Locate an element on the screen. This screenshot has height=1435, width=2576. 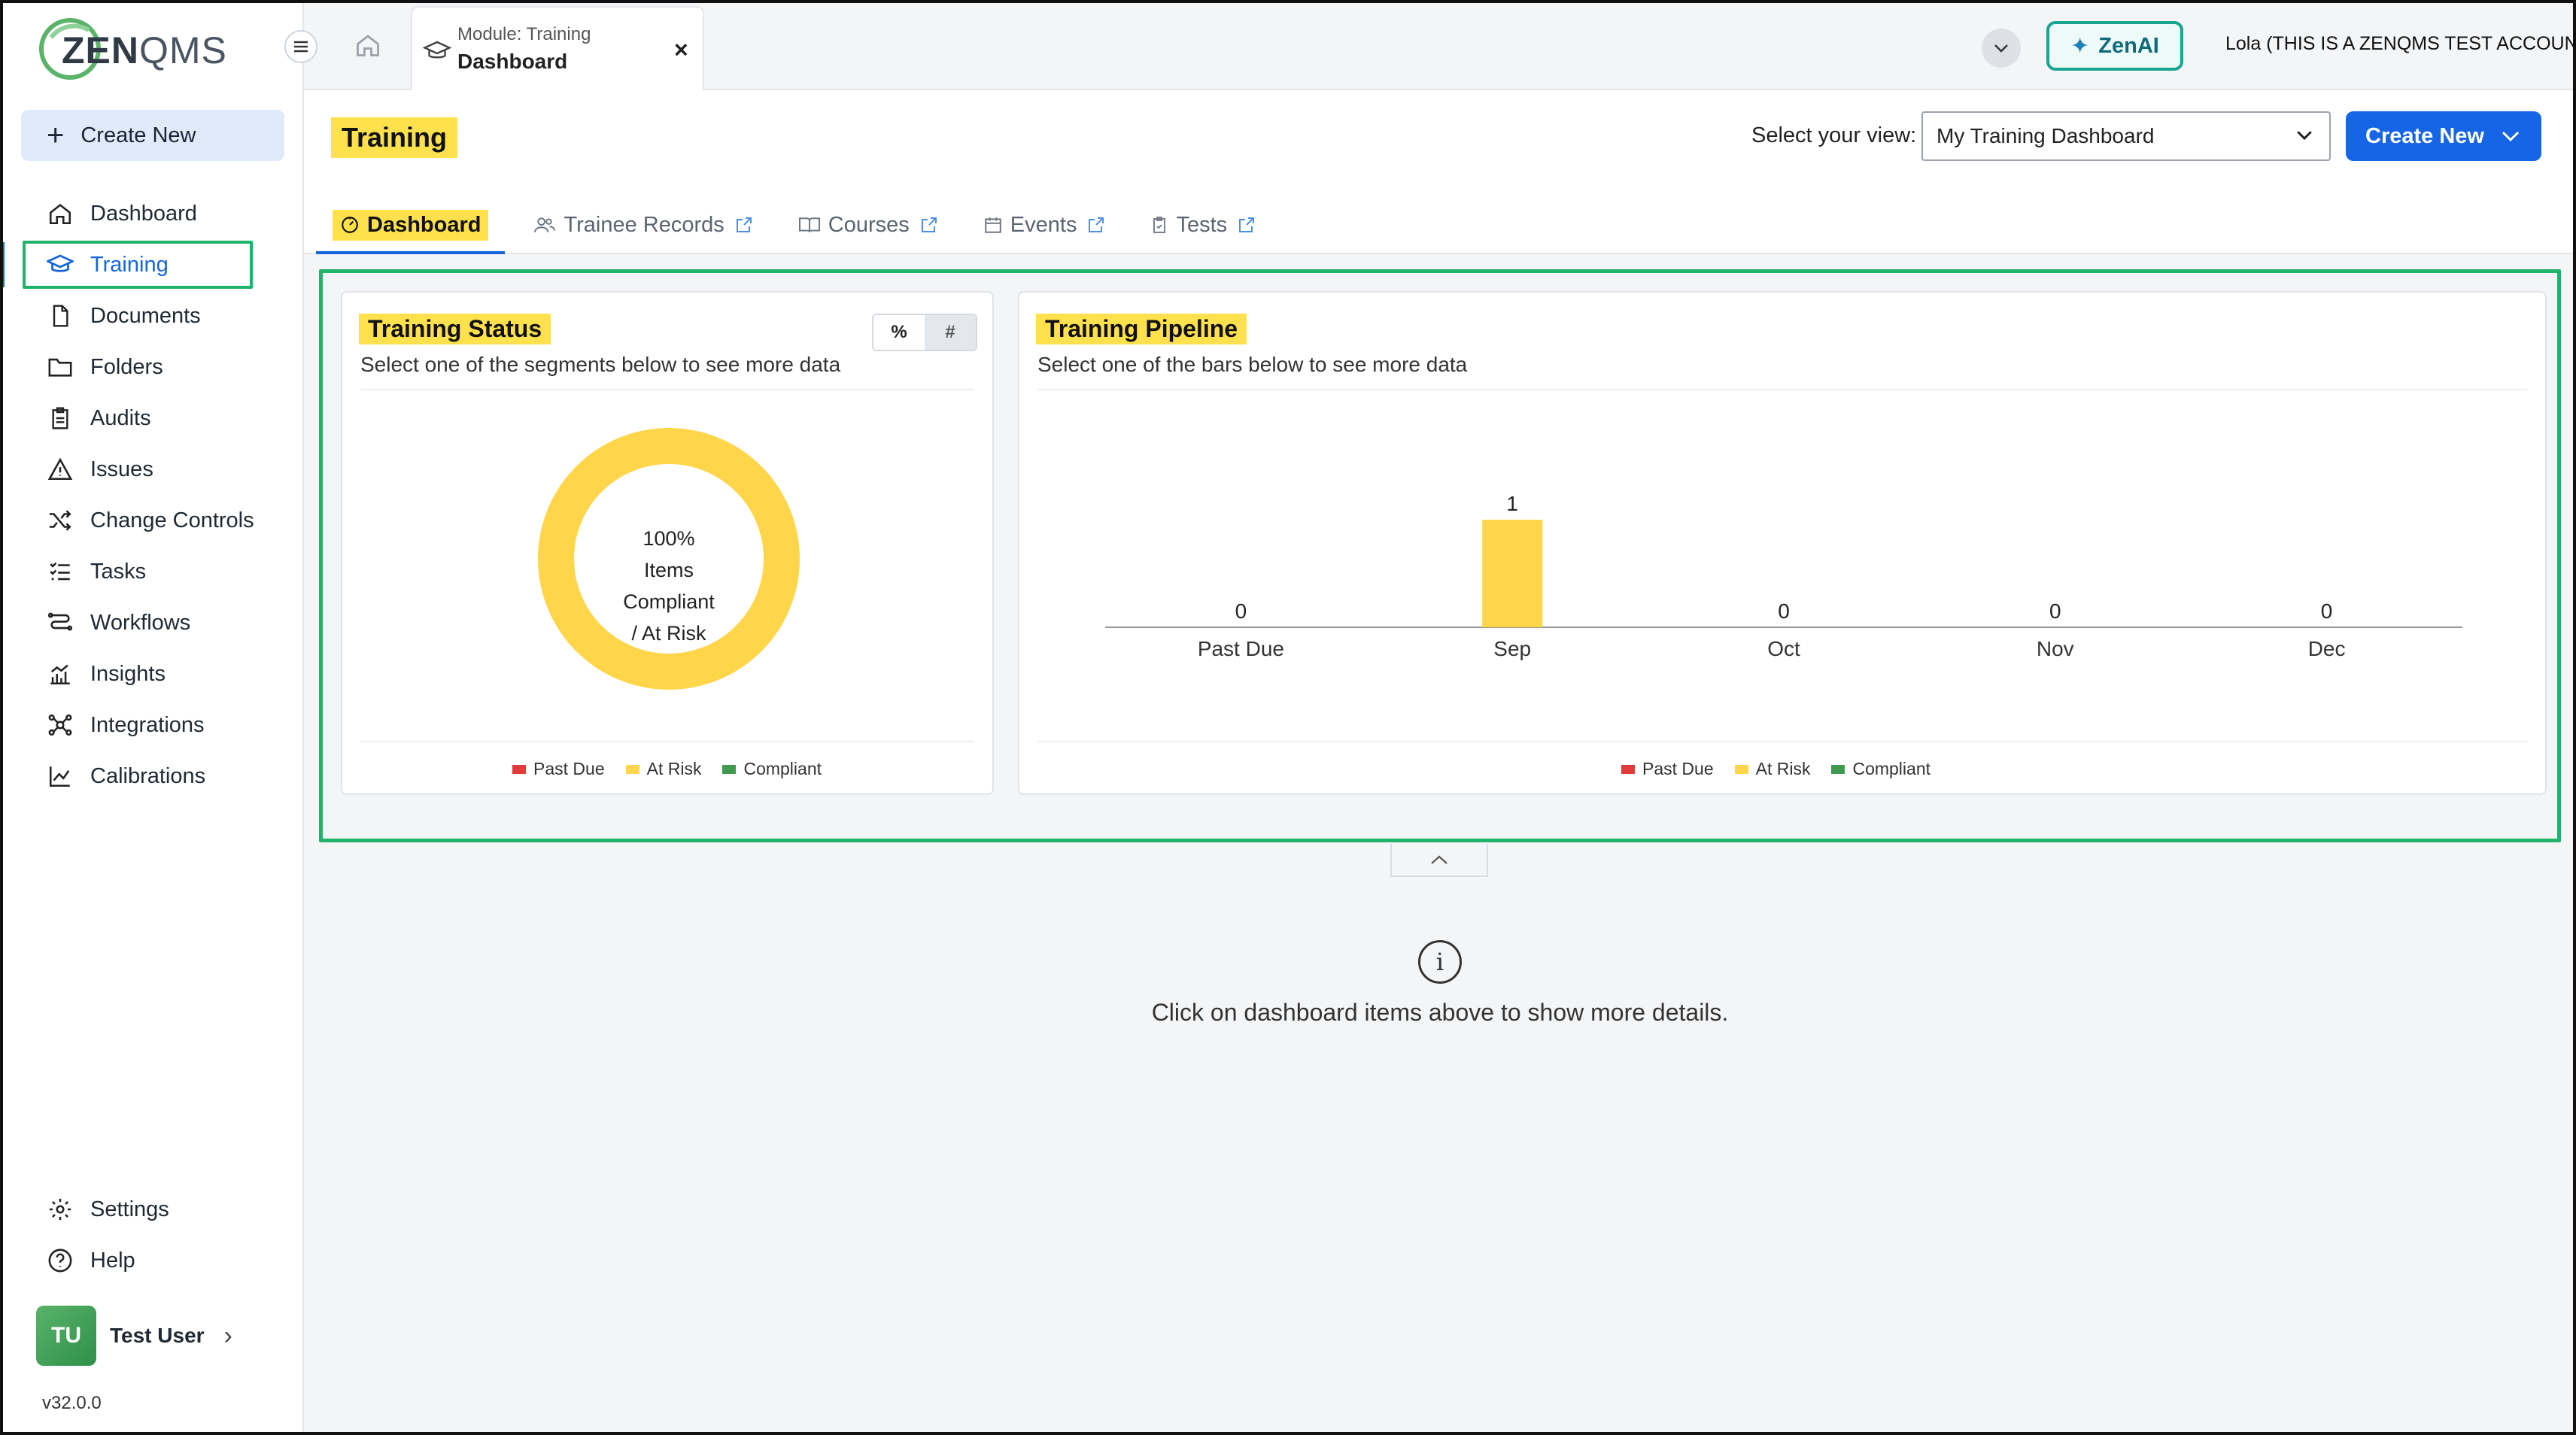
tab-tests: Tests is located at coordinates (1203, 225).